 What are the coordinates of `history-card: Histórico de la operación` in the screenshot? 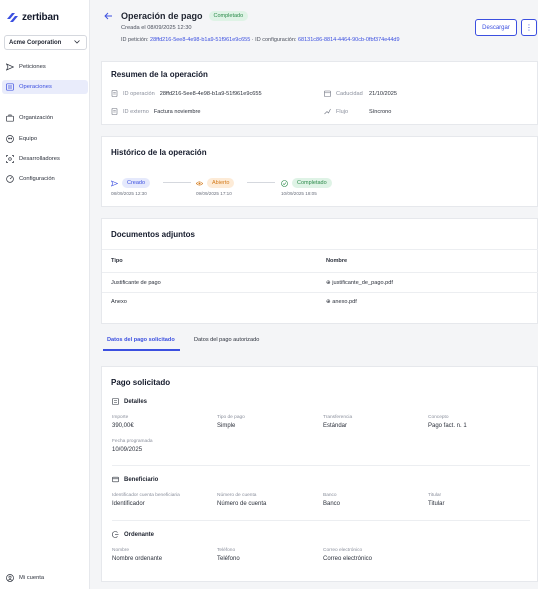 It's located at (319, 171).